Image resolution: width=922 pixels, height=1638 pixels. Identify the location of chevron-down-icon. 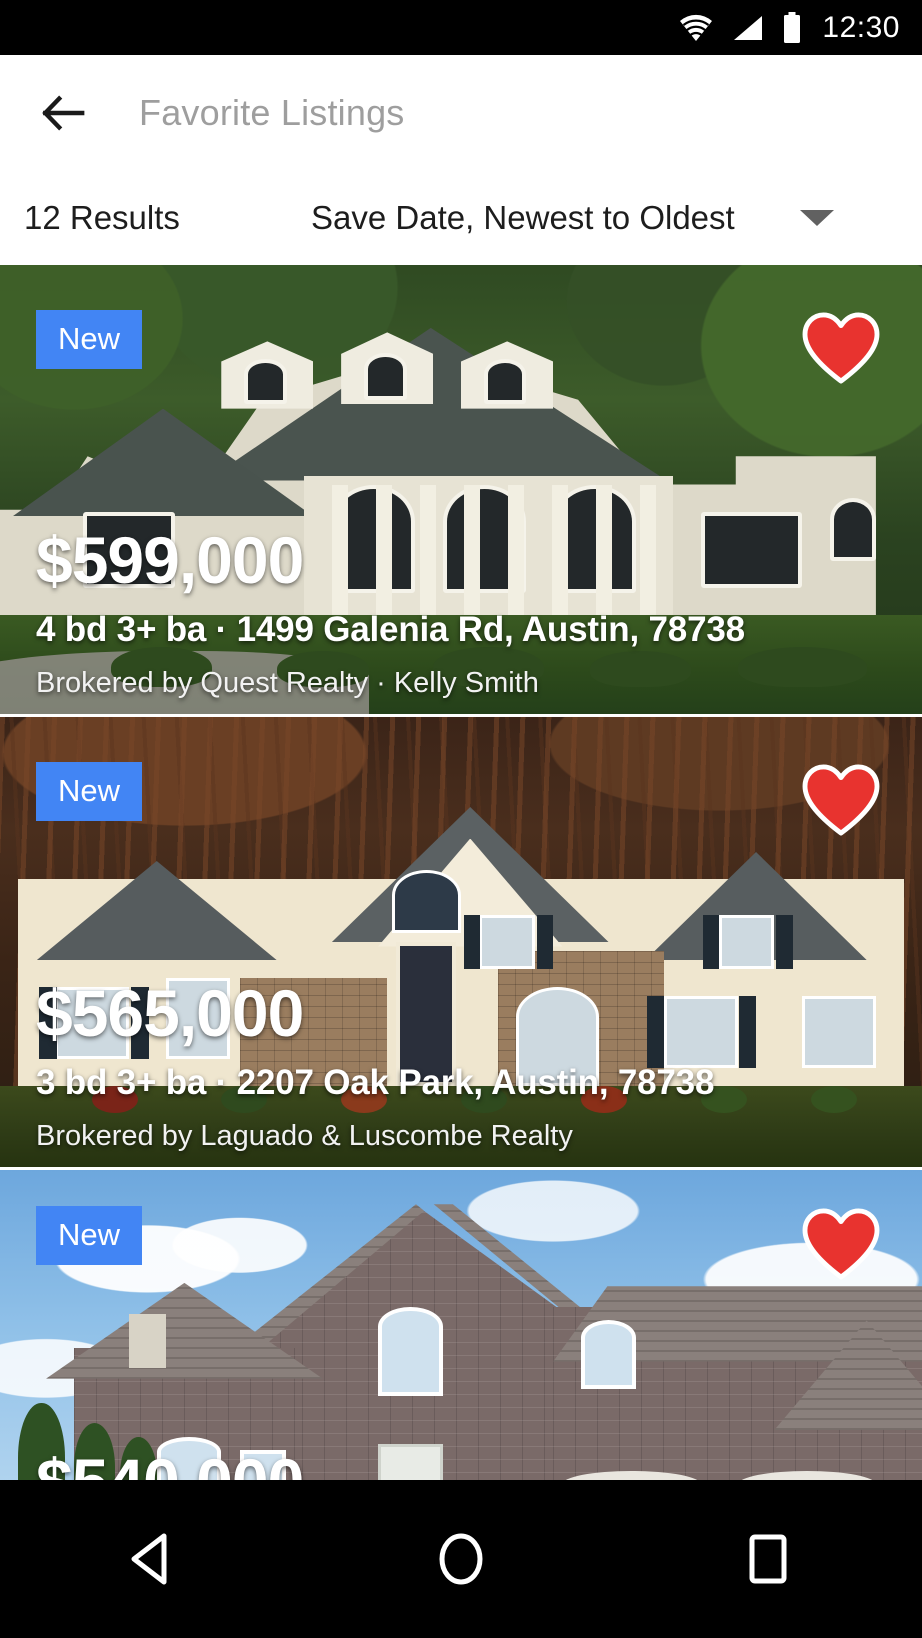
(817, 217).